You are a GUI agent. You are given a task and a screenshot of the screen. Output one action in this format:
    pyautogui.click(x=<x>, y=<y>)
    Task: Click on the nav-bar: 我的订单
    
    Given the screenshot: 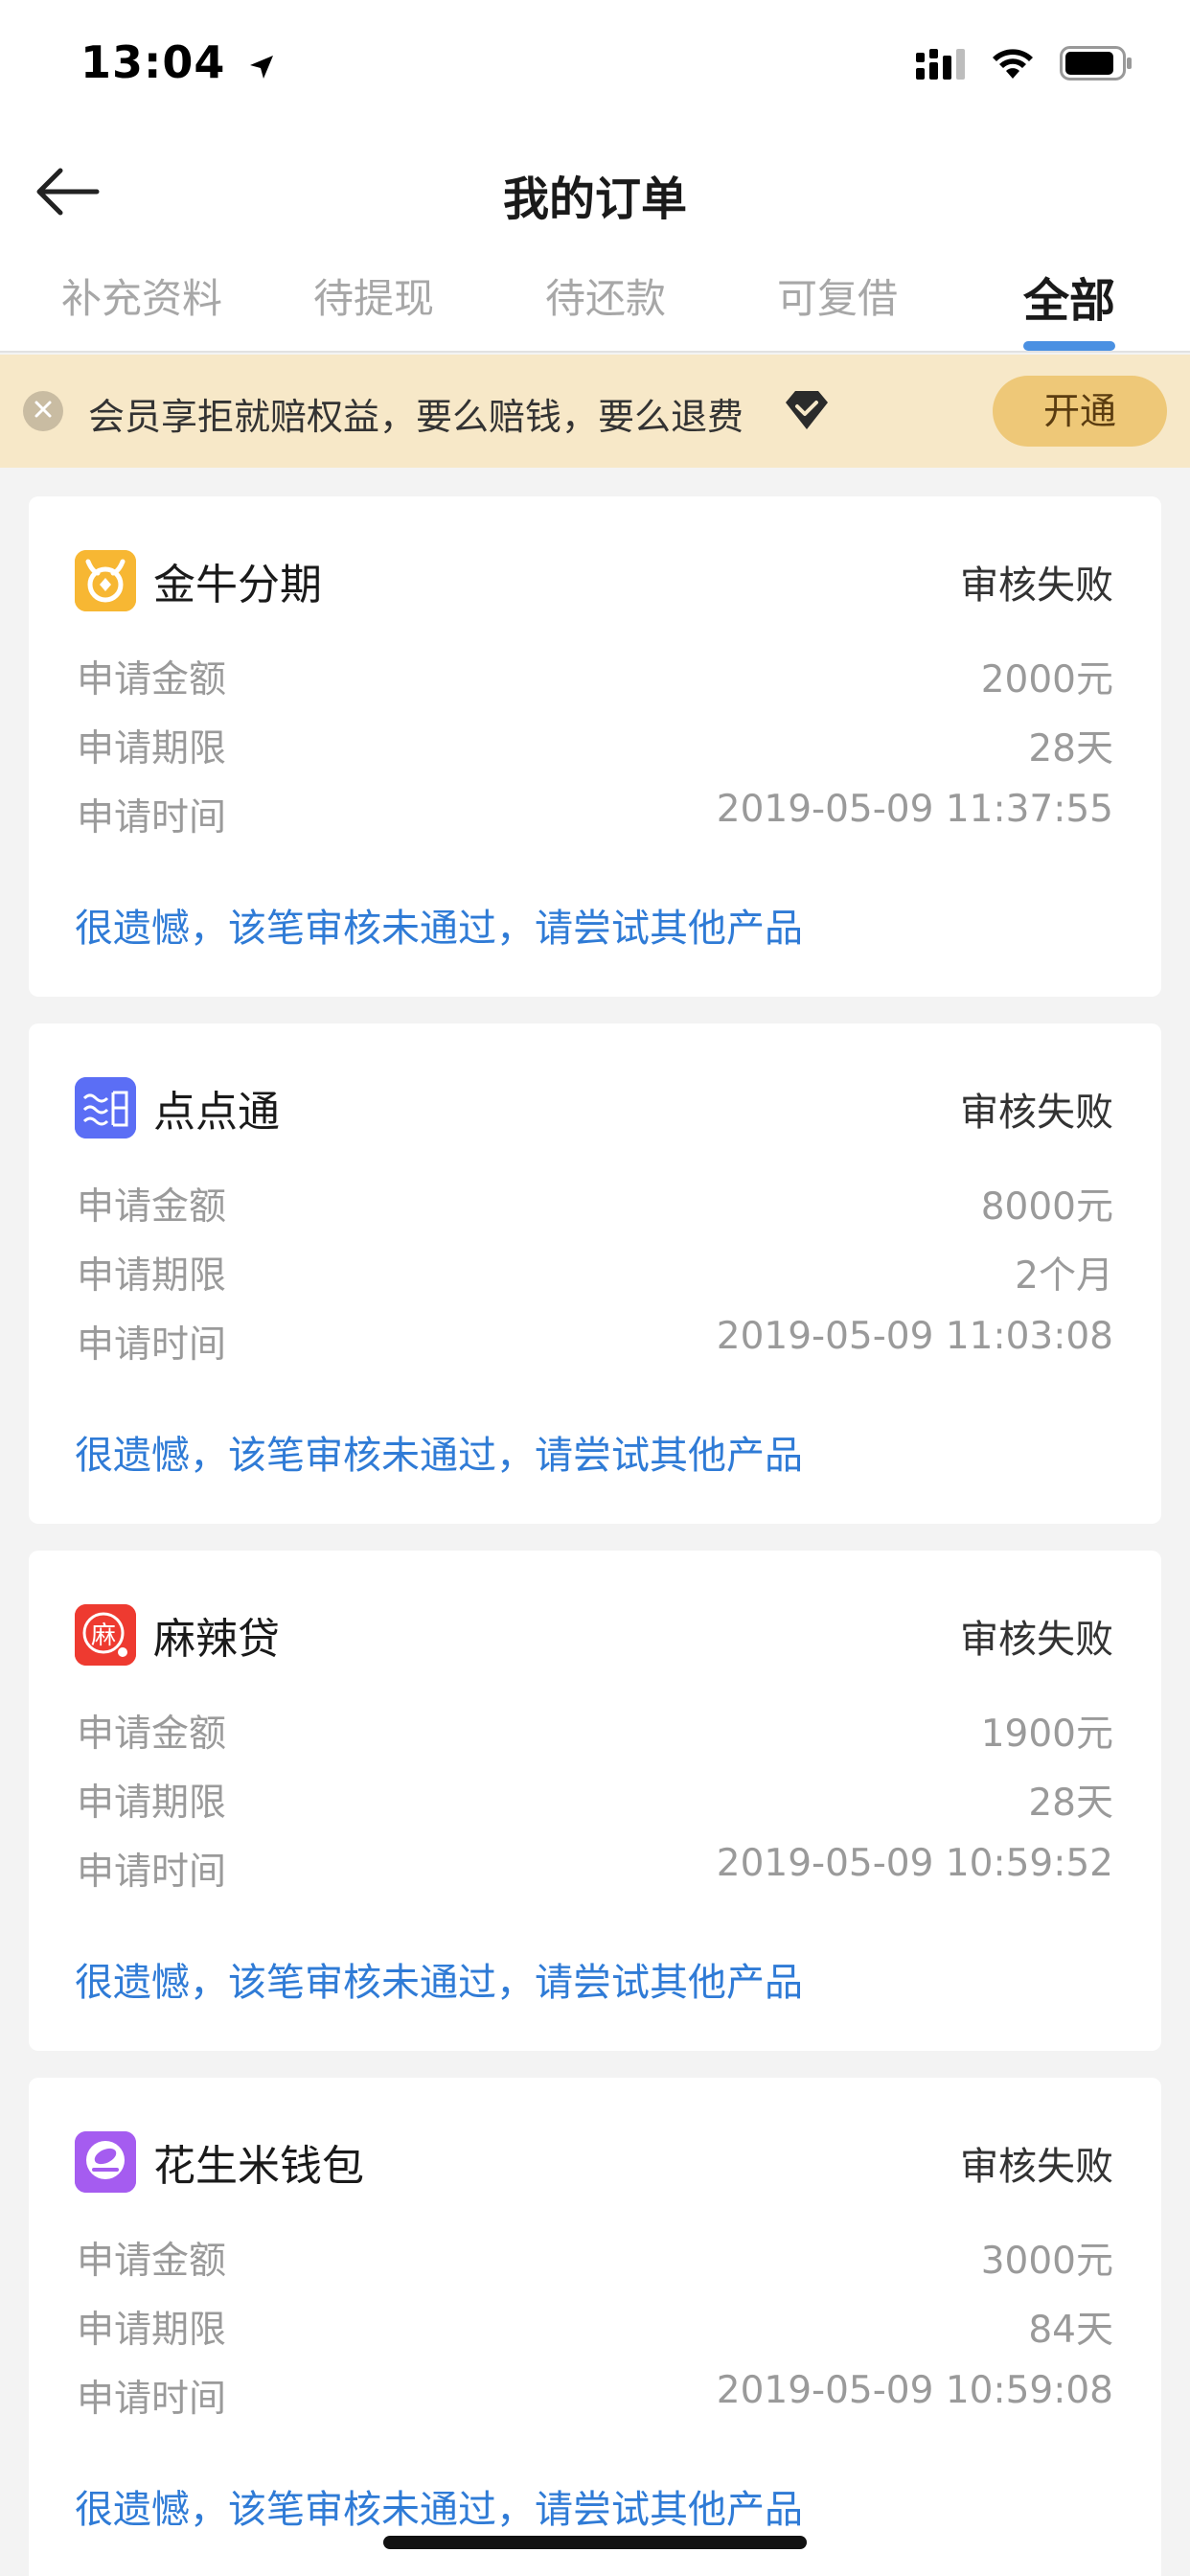 What is the action you would take?
    pyautogui.click(x=595, y=191)
    